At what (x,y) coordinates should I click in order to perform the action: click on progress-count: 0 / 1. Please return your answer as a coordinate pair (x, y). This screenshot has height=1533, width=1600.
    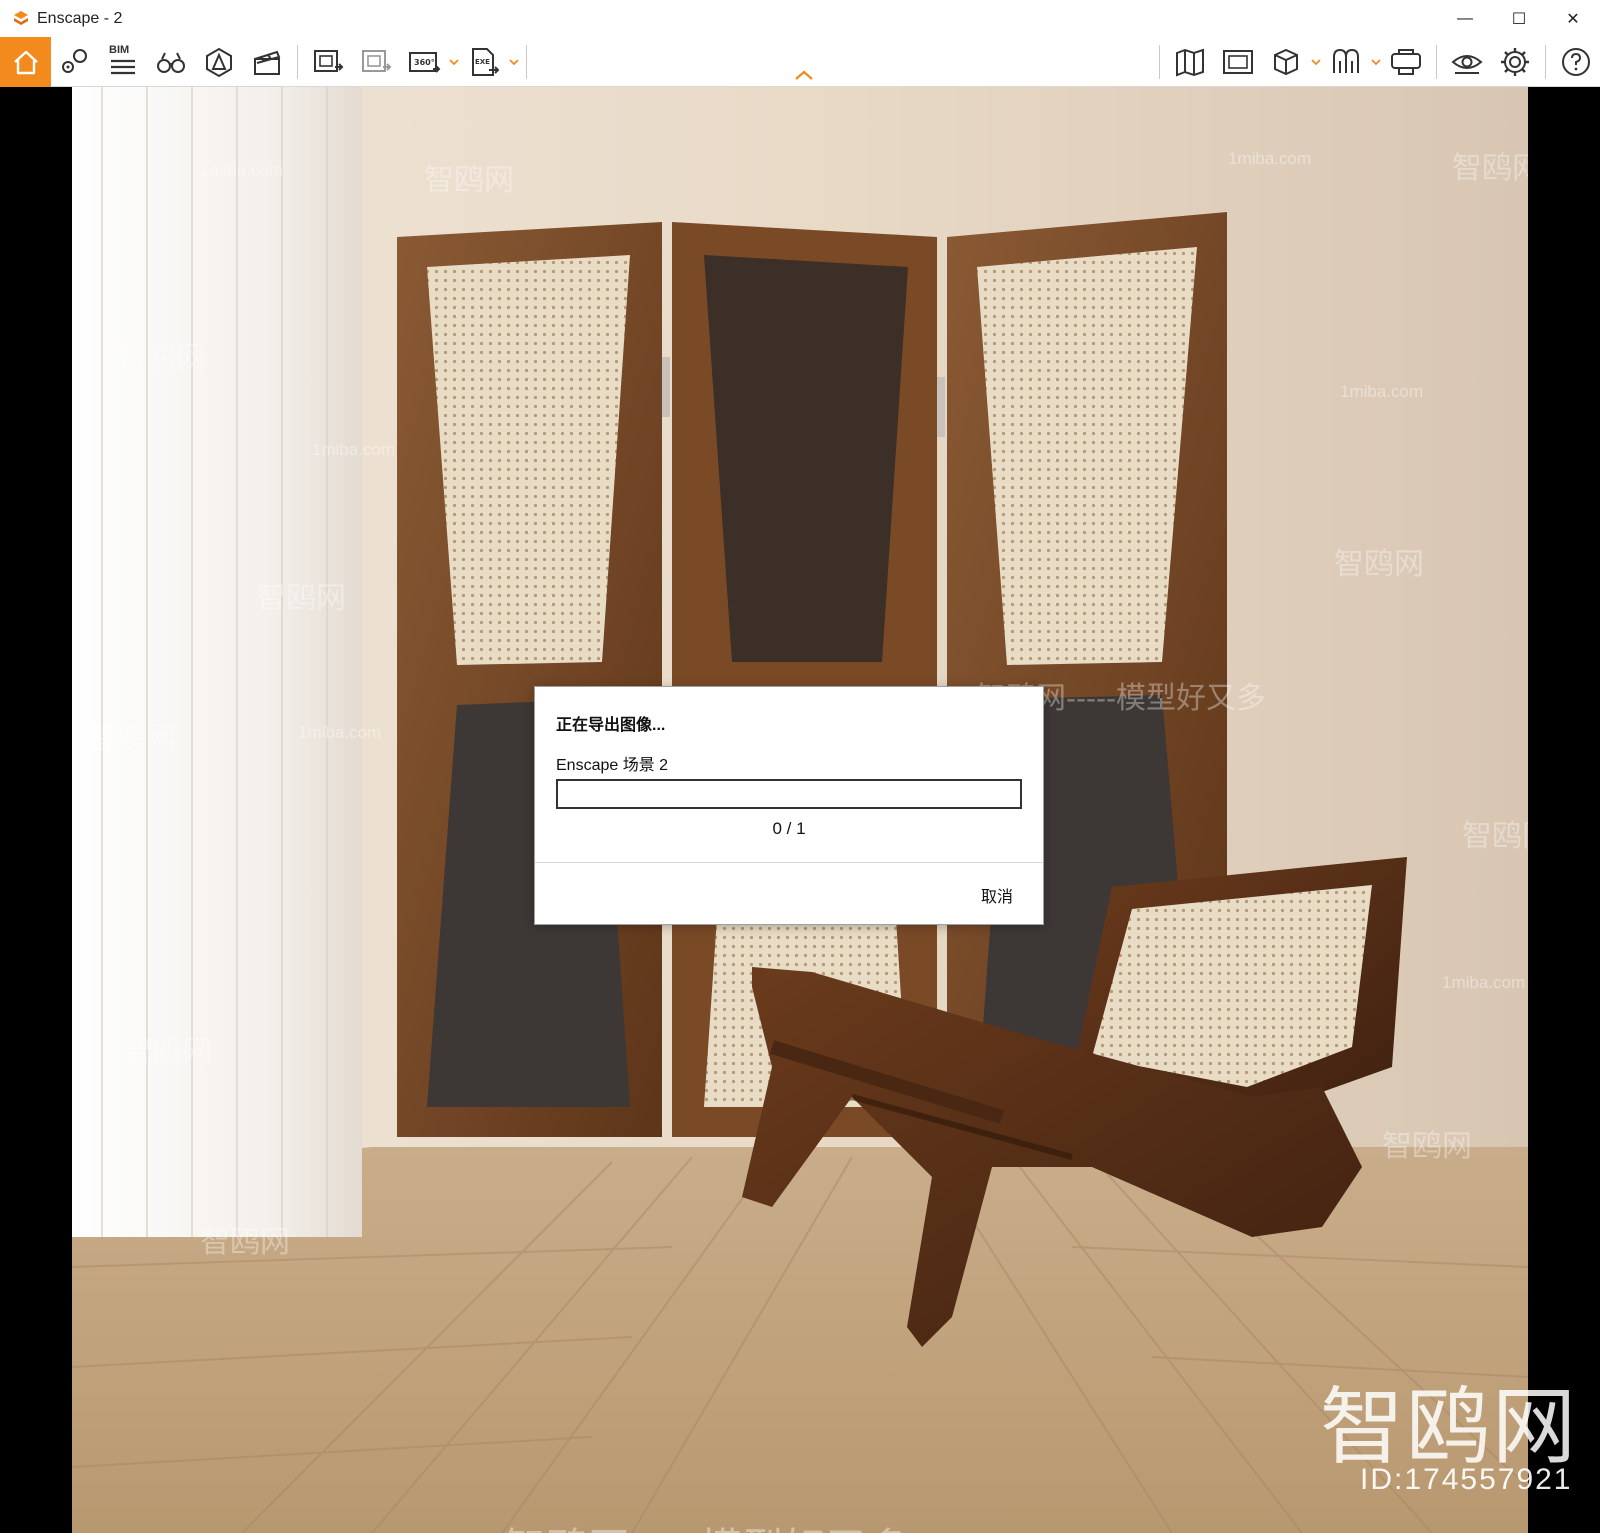
    Looking at the image, I should click on (789, 828).